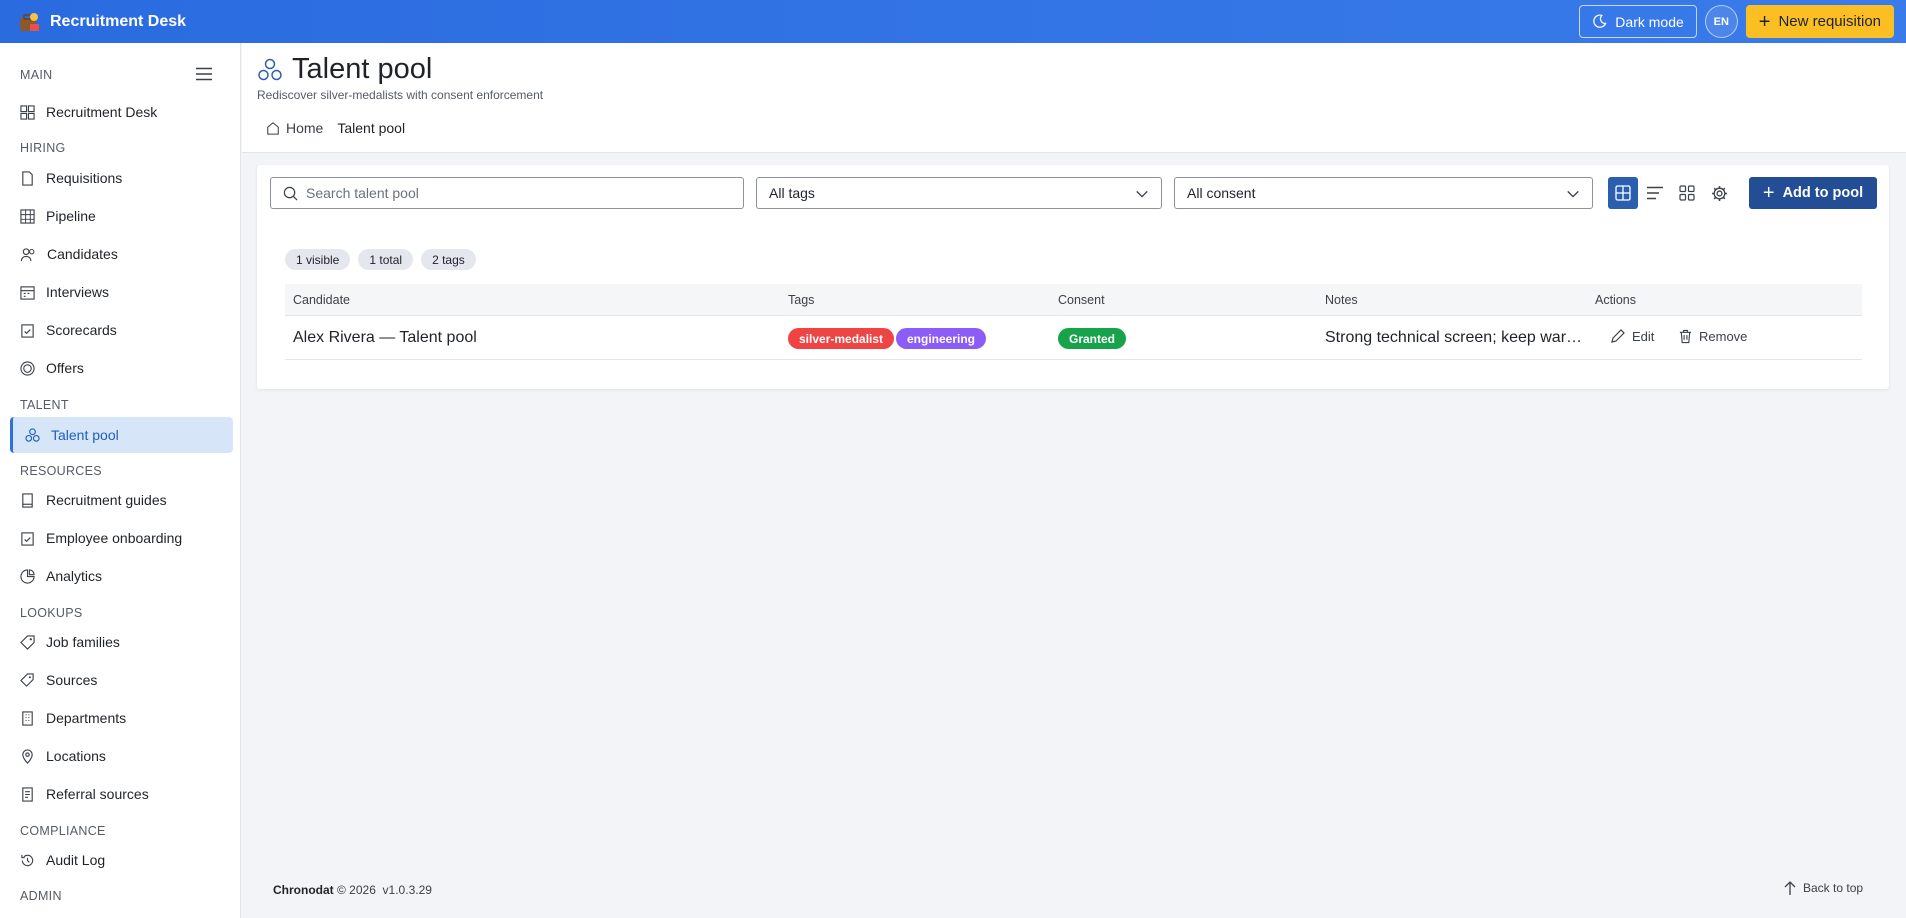  What do you see at coordinates (27, 642) in the screenshot?
I see `tag-icon` at bounding box center [27, 642].